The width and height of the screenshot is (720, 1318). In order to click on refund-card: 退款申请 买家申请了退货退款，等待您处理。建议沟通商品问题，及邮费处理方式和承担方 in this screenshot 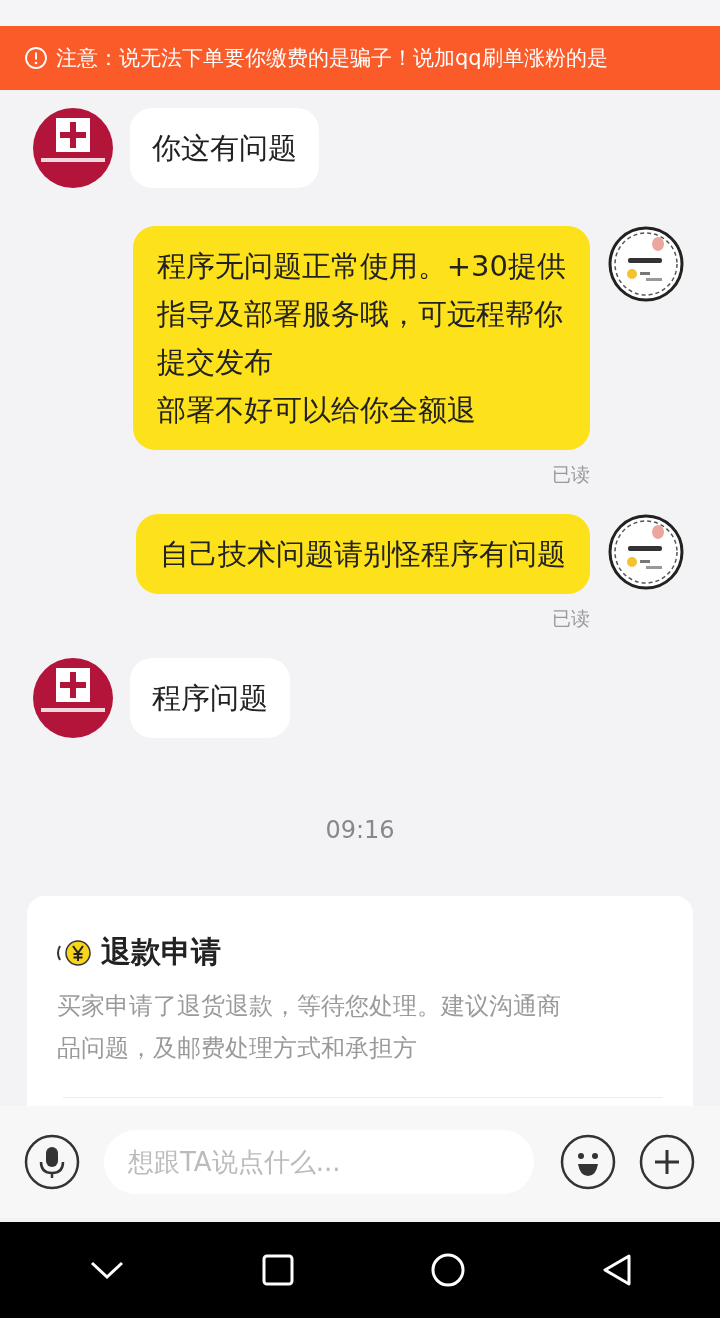, I will do `click(360, 1001)`.